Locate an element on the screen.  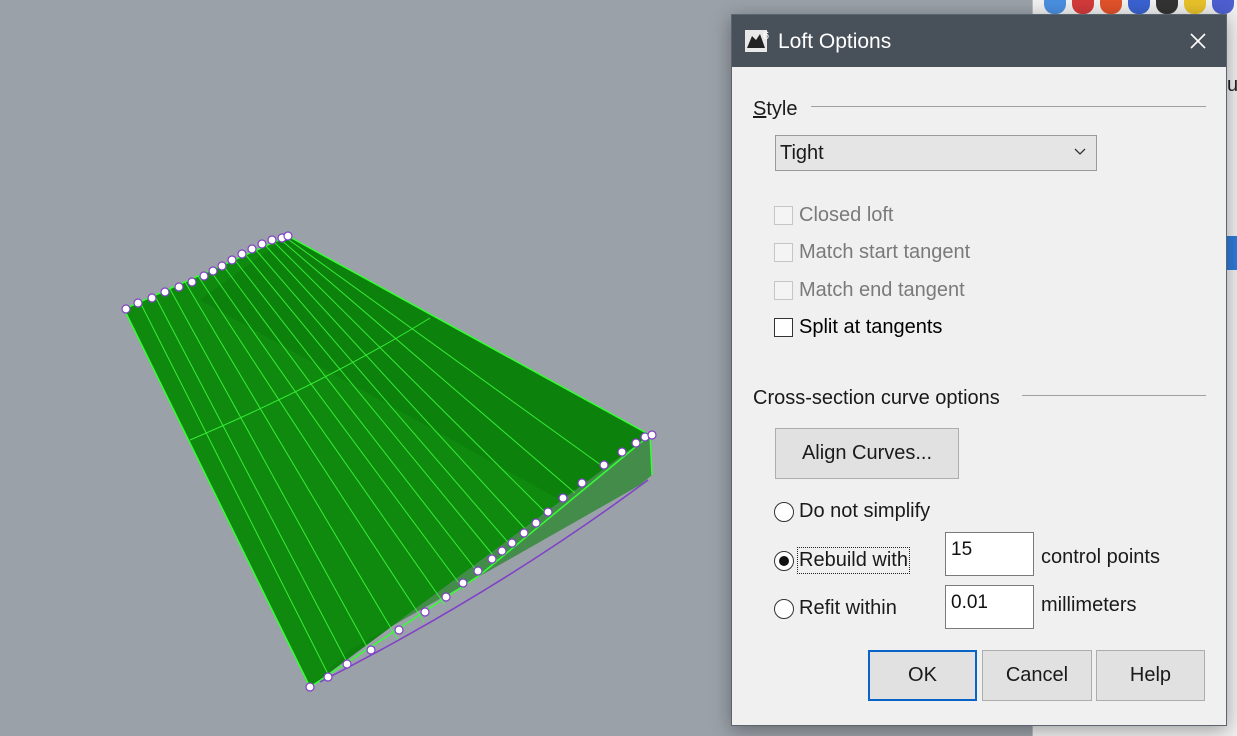
closed-loft-checkbox: Closed loft is located at coordinates (834, 215).